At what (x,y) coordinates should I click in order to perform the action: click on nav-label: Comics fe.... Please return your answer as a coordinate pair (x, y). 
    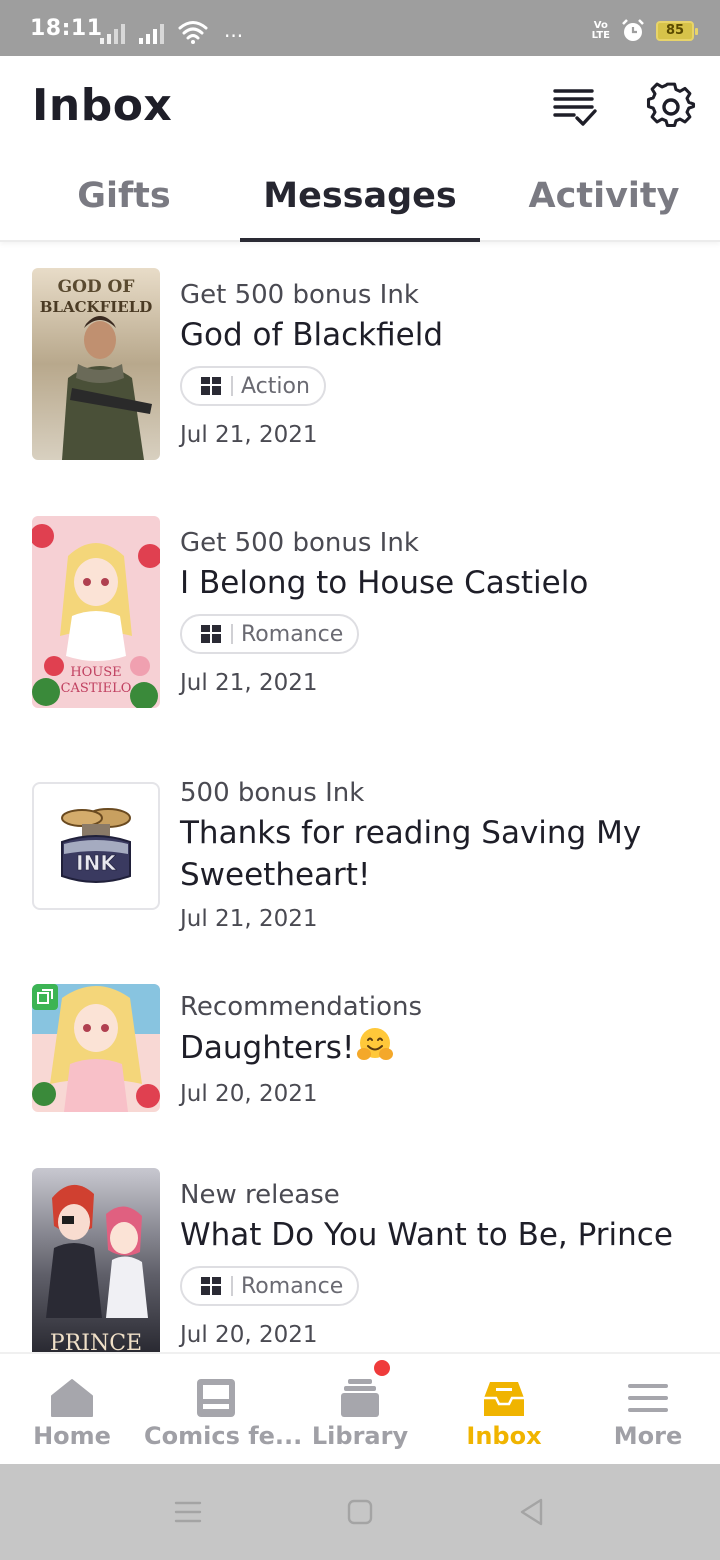
    Looking at the image, I should click on (223, 1436).